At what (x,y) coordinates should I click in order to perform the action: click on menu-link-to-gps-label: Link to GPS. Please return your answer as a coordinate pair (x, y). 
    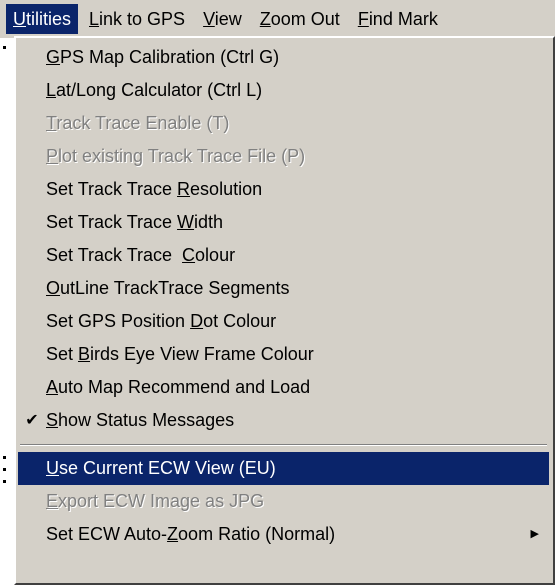
    Looking at the image, I should click on (137, 19).